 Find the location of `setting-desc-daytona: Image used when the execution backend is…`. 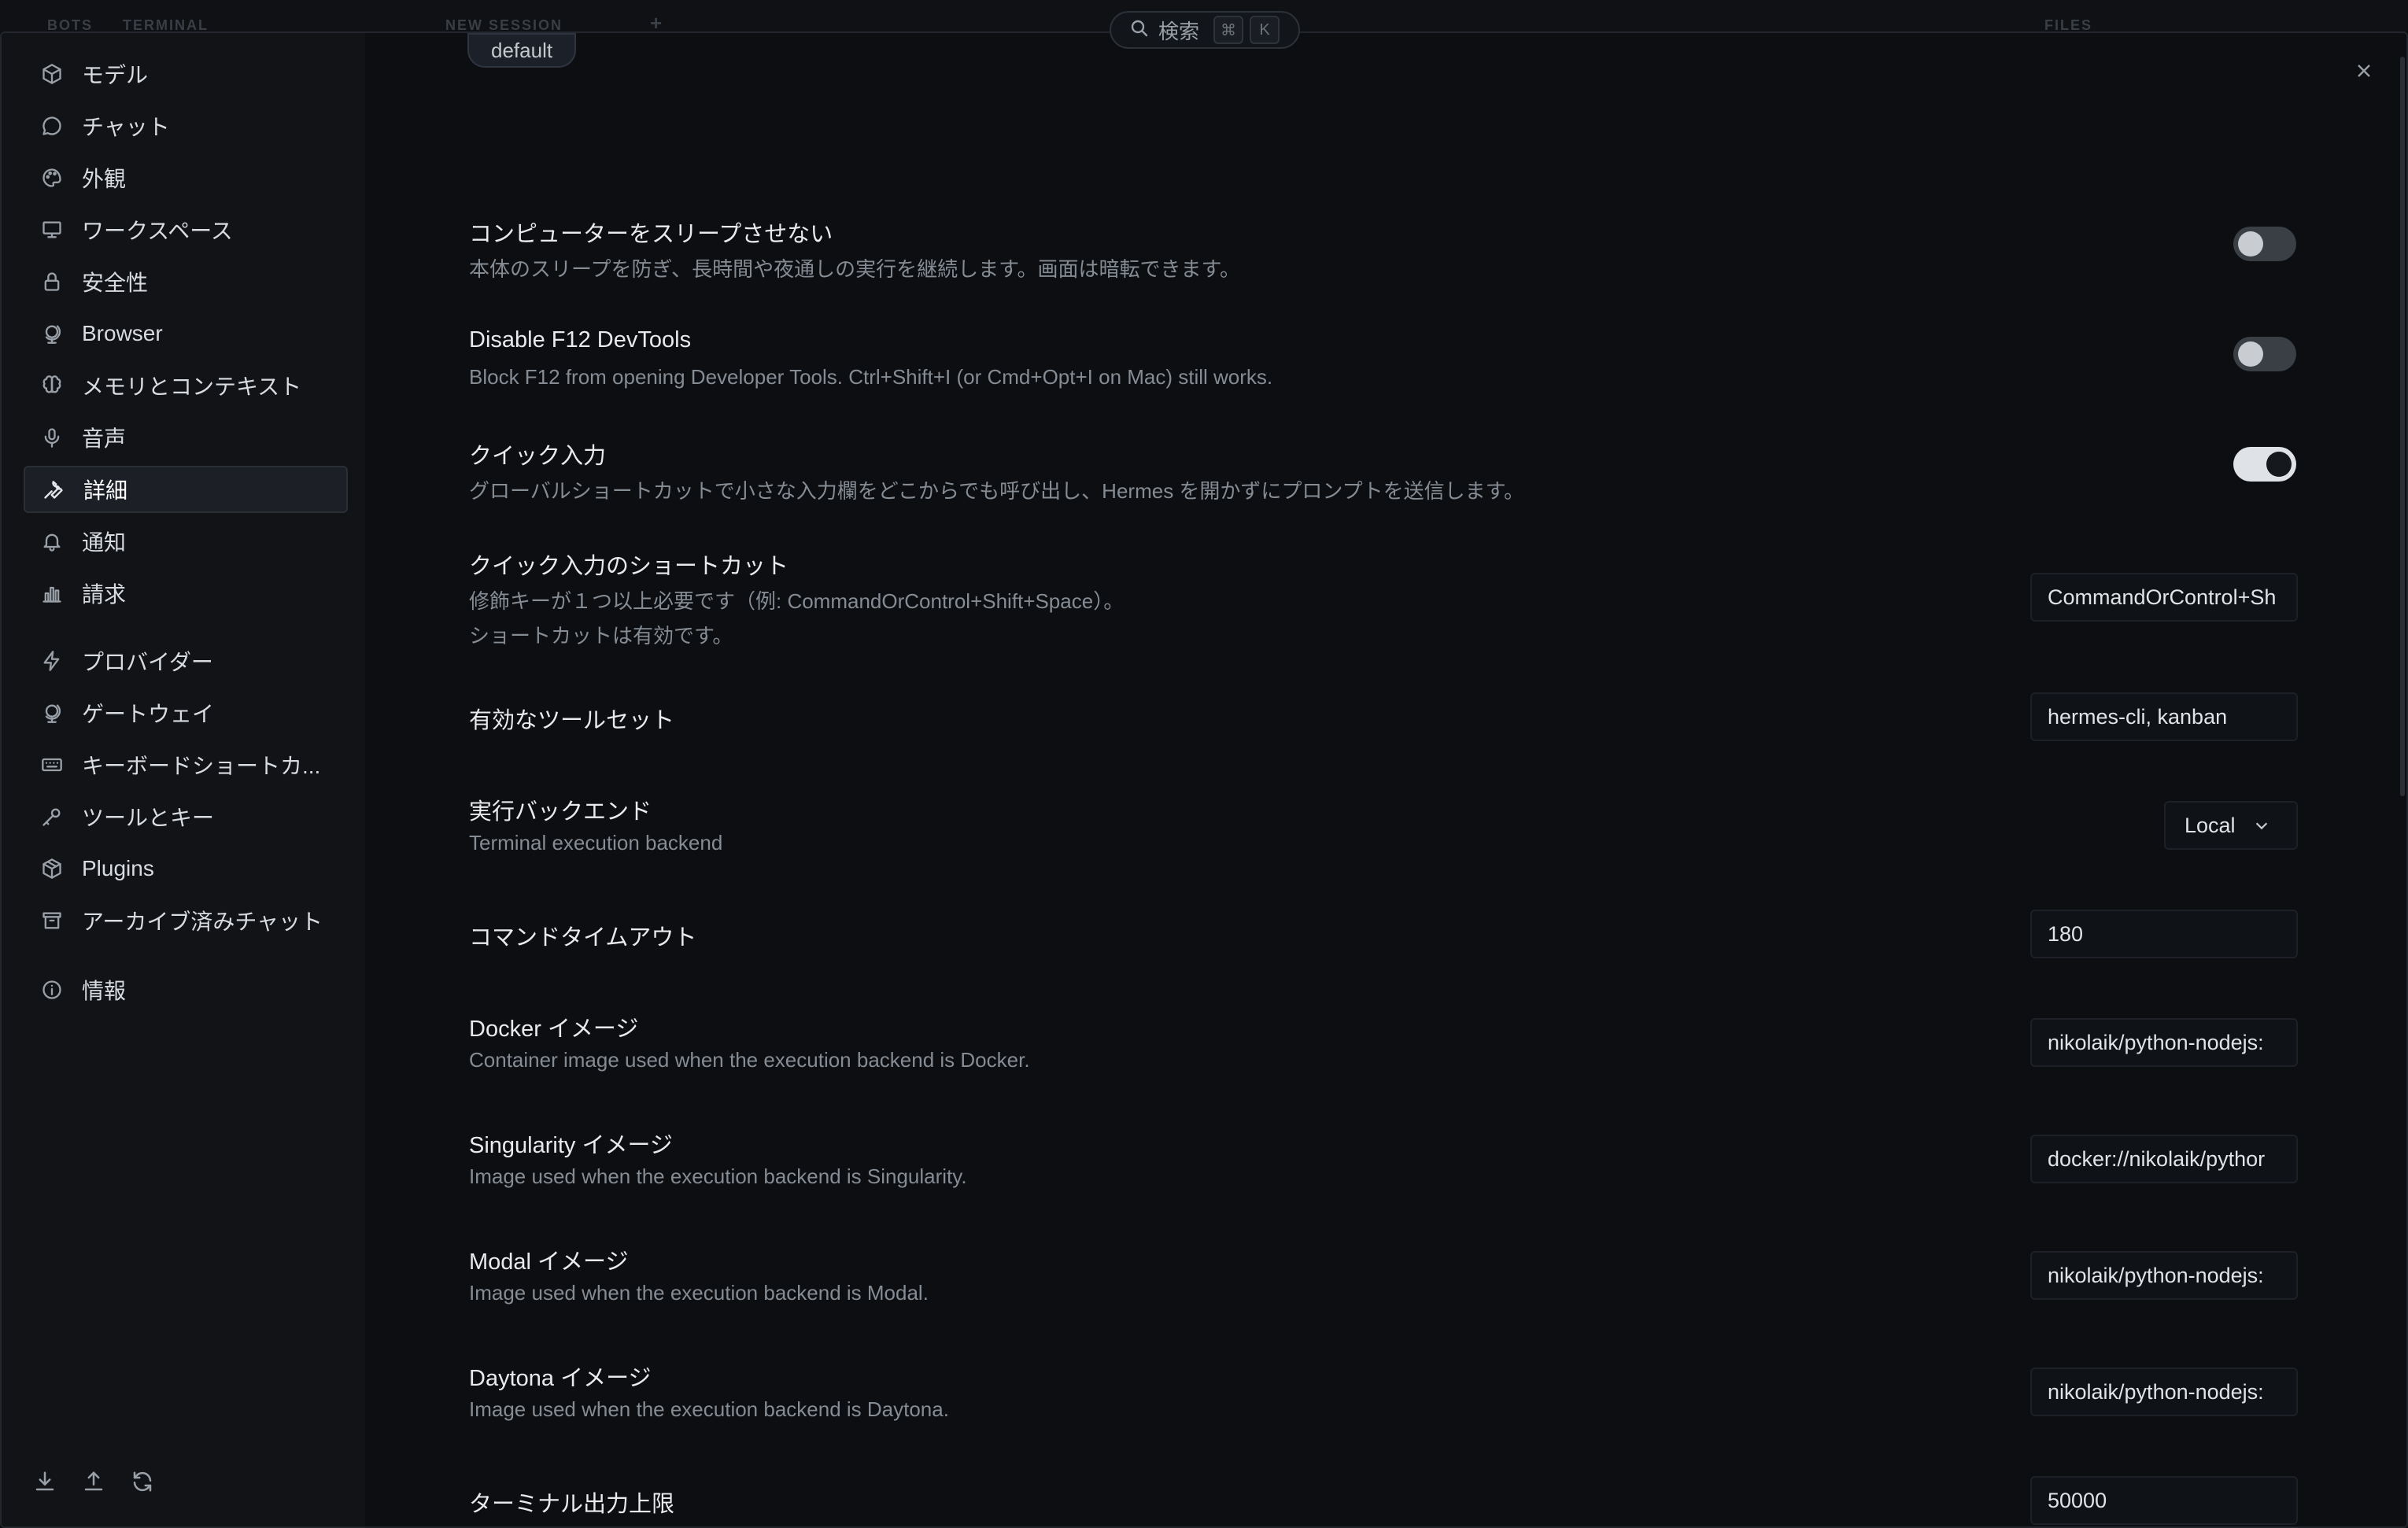

setting-desc-daytona: Image used when the execution backend is… is located at coordinates (709, 1409).